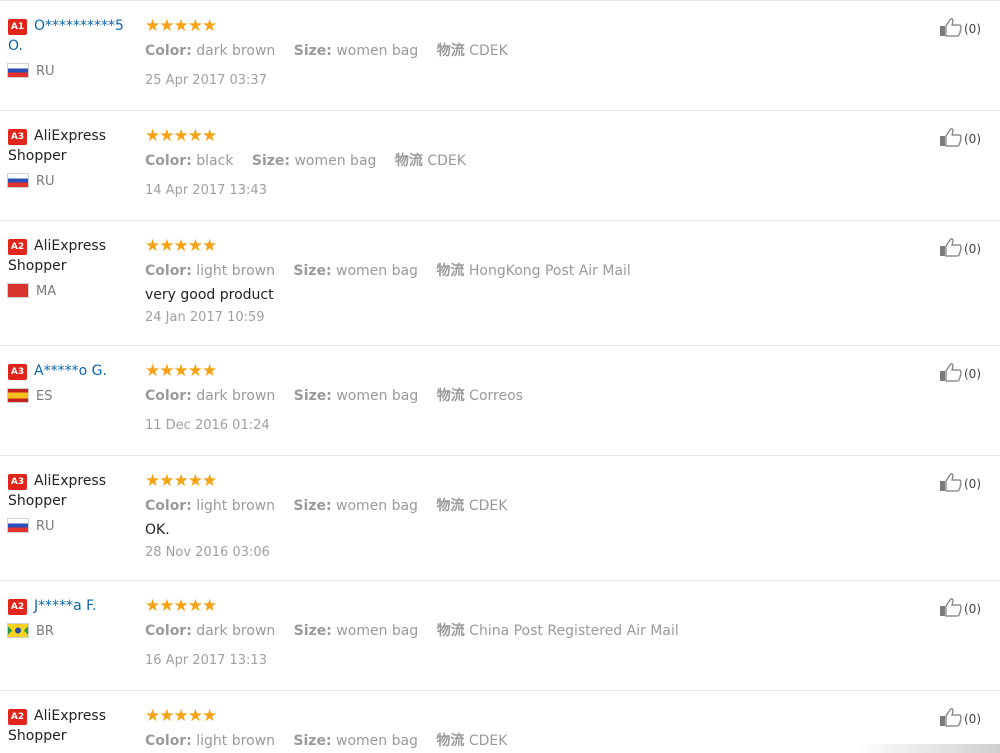 This screenshot has height=753, width=1000. I want to click on country-code: MA, so click(46, 291).